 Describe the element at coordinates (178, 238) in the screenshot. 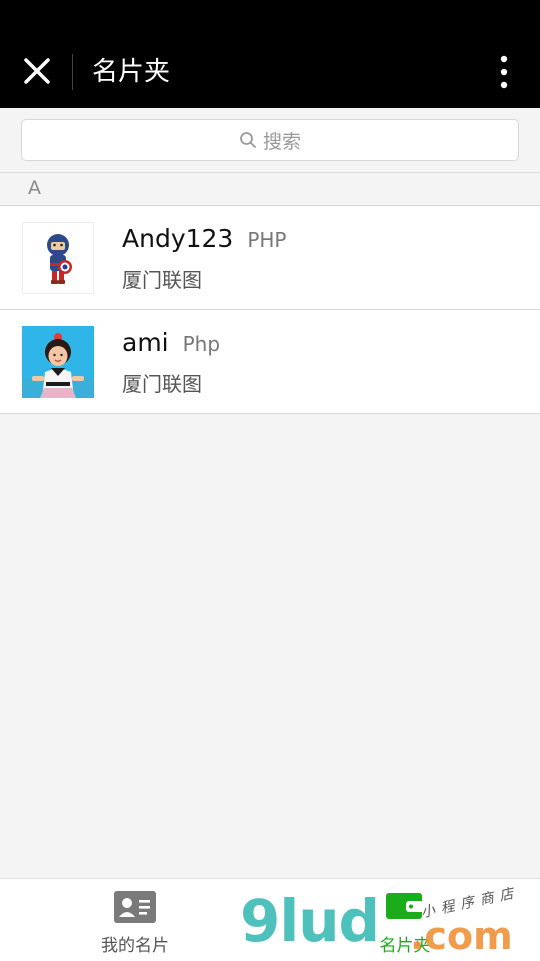

I see `contact-name: Andy123` at that location.